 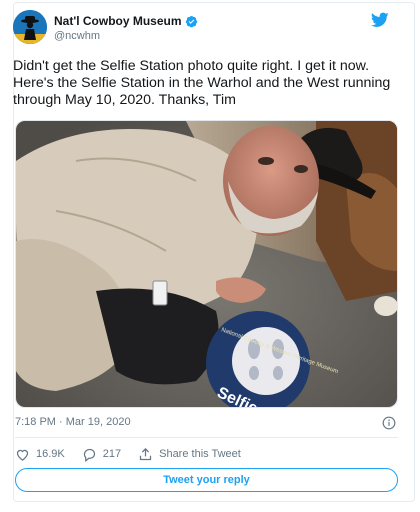 What do you see at coordinates (50, 454) in the screenshot?
I see `like-count: 16.9K` at bounding box center [50, 454].